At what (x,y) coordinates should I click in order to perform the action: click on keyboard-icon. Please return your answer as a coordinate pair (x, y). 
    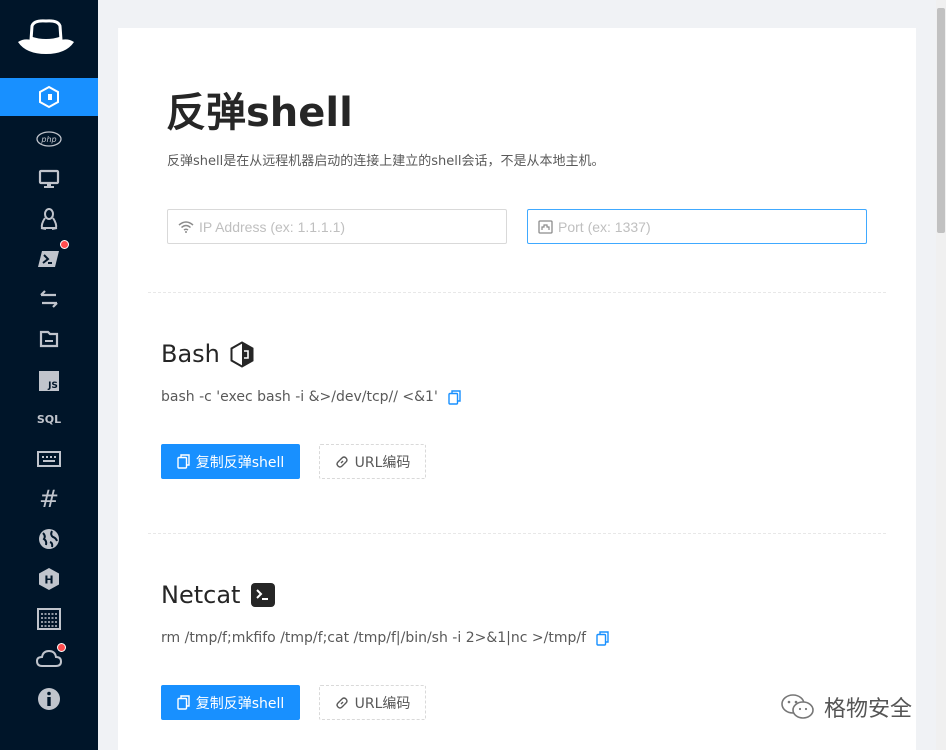
    Looking at the image, I should click on (49, 459).